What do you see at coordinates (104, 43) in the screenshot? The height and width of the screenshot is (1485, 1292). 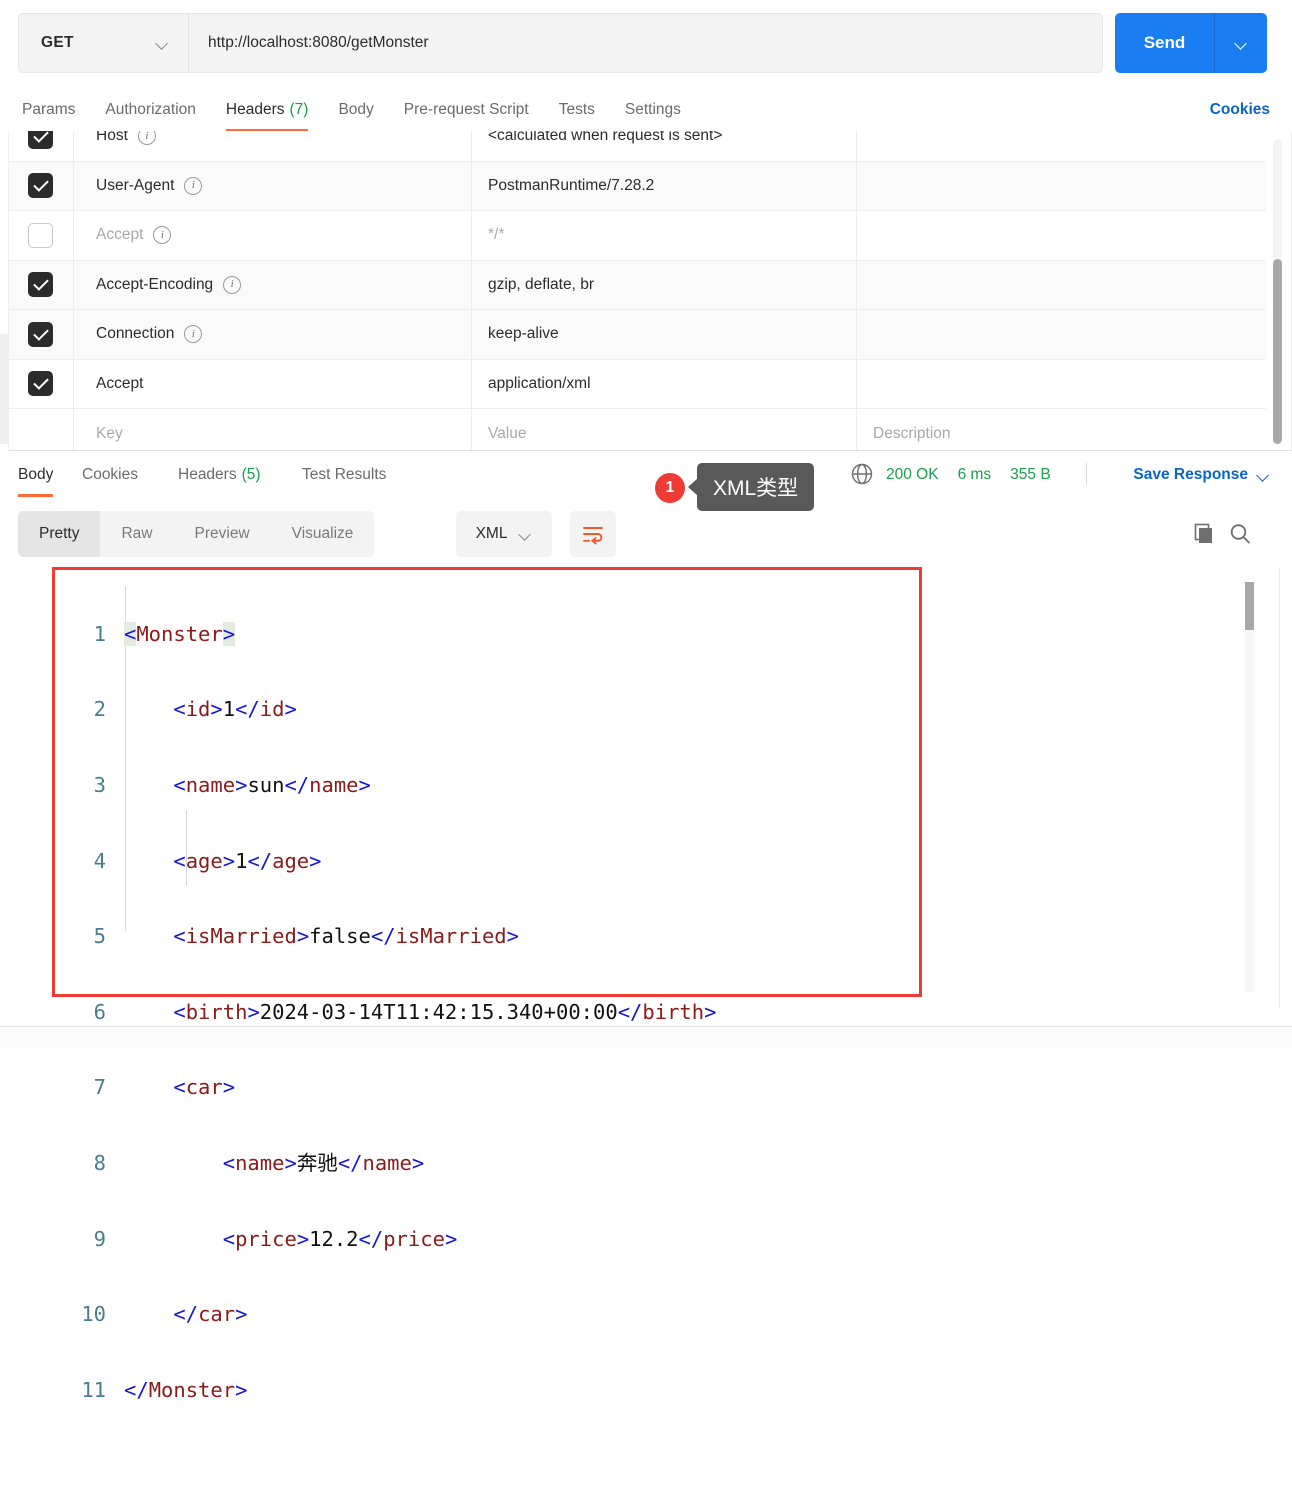 I see `http-method-dropdown: GET` at bounding box center [104, 43].